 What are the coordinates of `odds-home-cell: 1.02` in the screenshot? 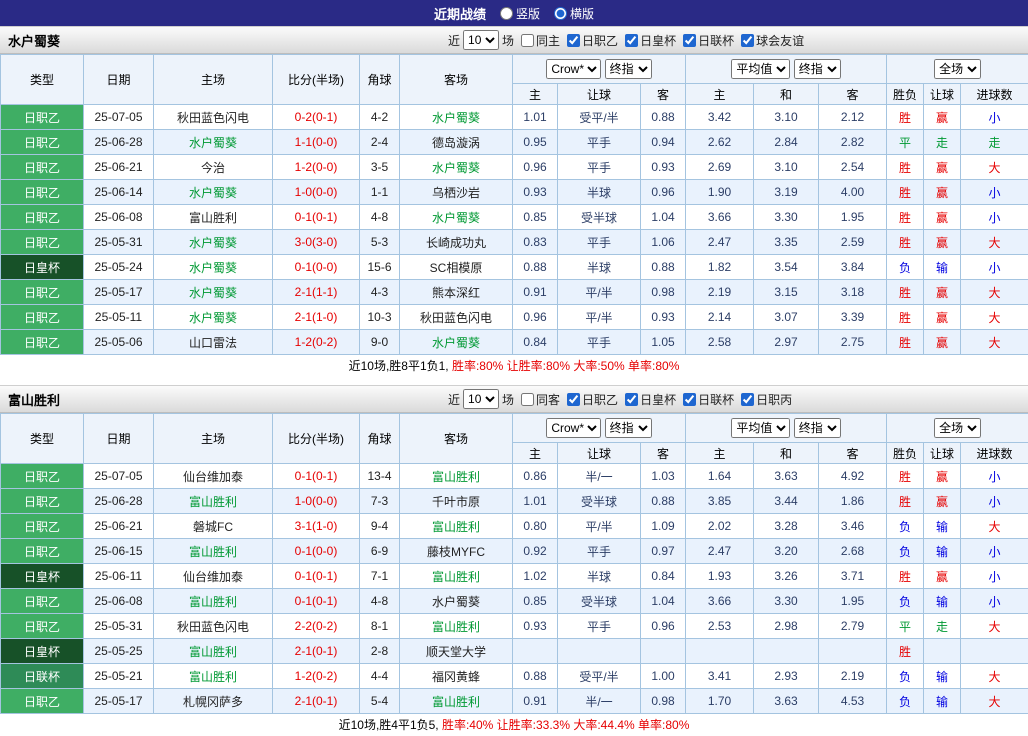 It's located at (535, 576).